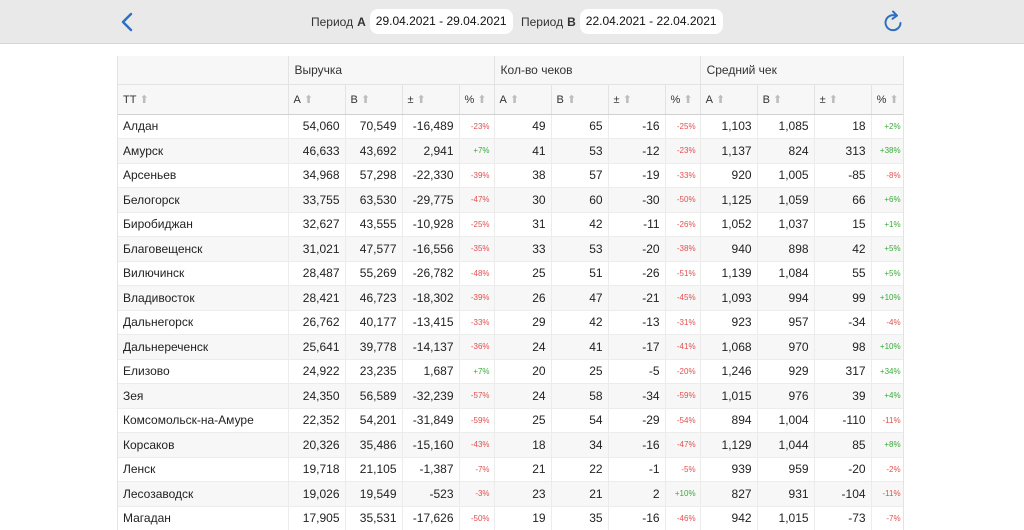 This screenshot has width=1024, height=530. I want to click on cell-avg-b: 1,015, so click(786, 518).